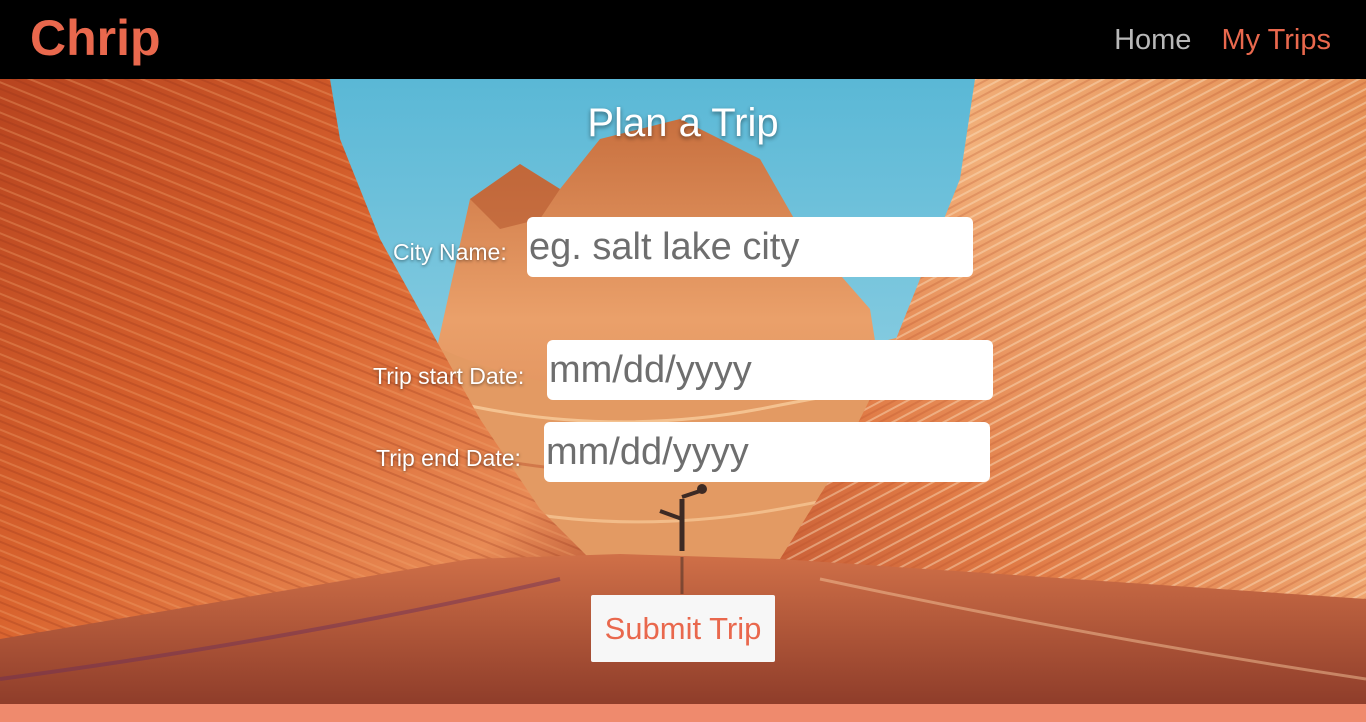 The image size is (1366, 722). I want to click on top-navbar: Chrip Home My Trips, so click(683, 39).